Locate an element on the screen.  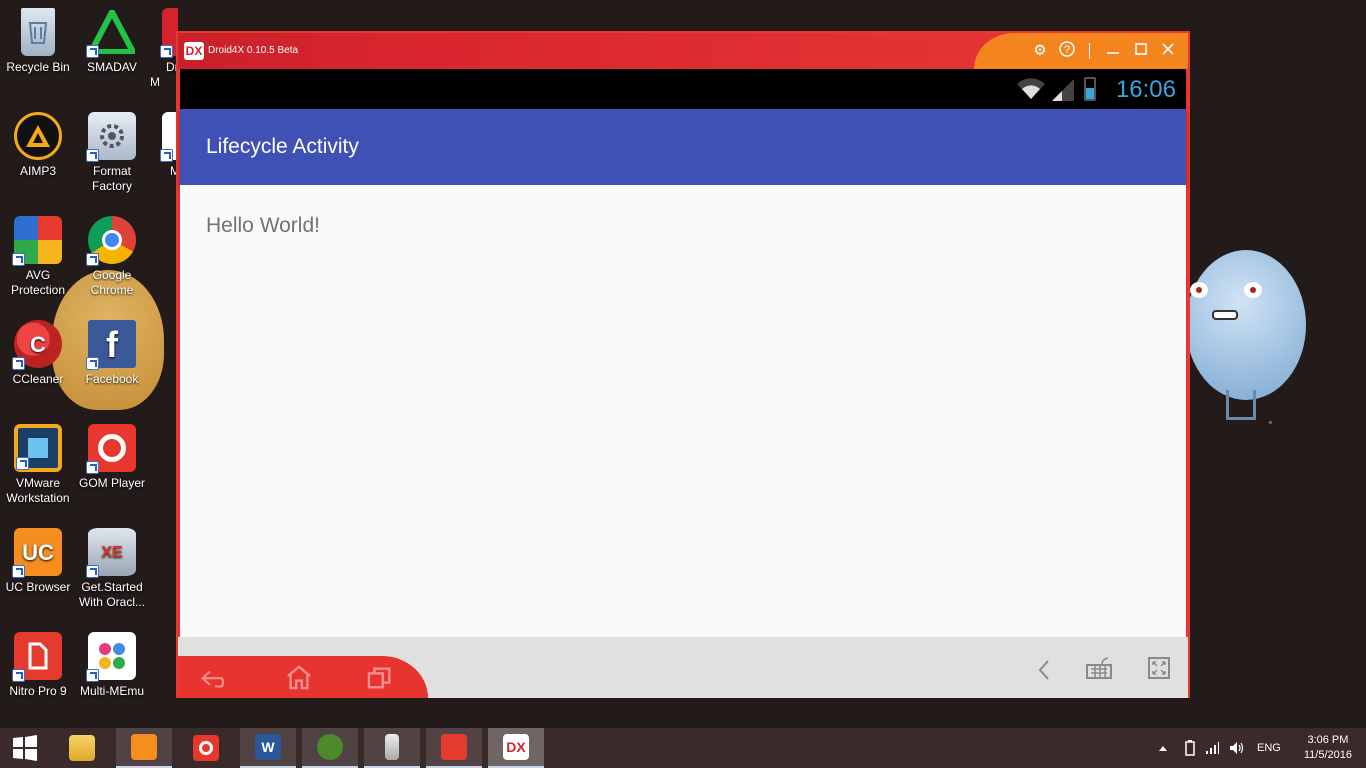
desktop-icon-ccleaner: C CCleaner is located at coordinates (38, 353).